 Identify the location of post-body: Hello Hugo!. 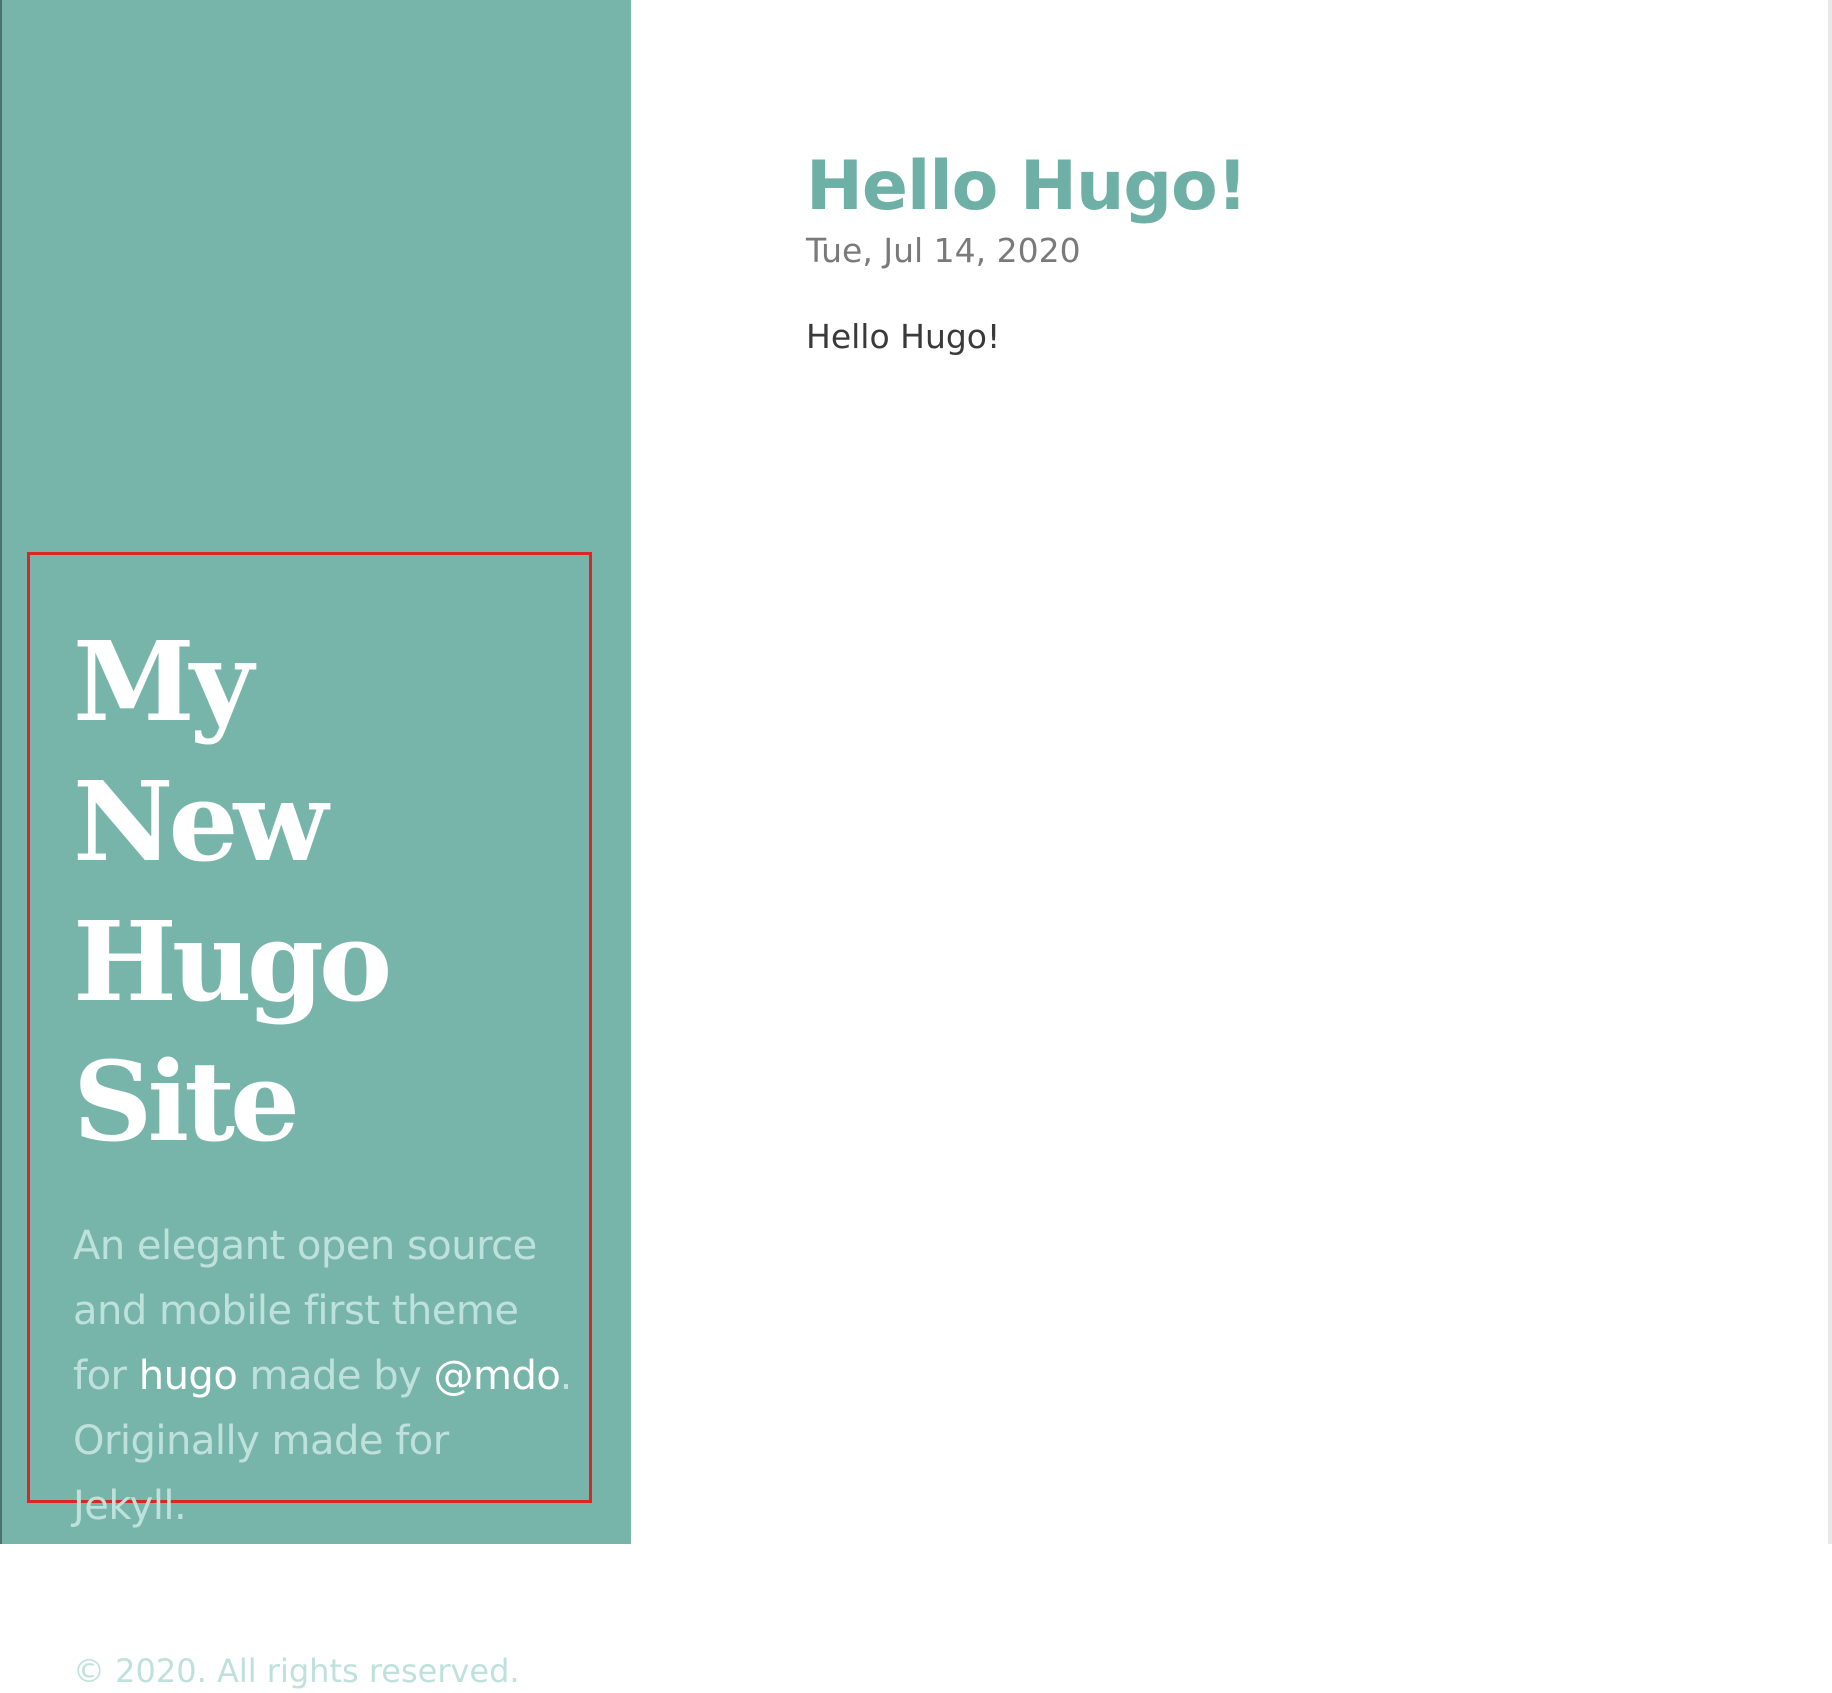
(903, 336).